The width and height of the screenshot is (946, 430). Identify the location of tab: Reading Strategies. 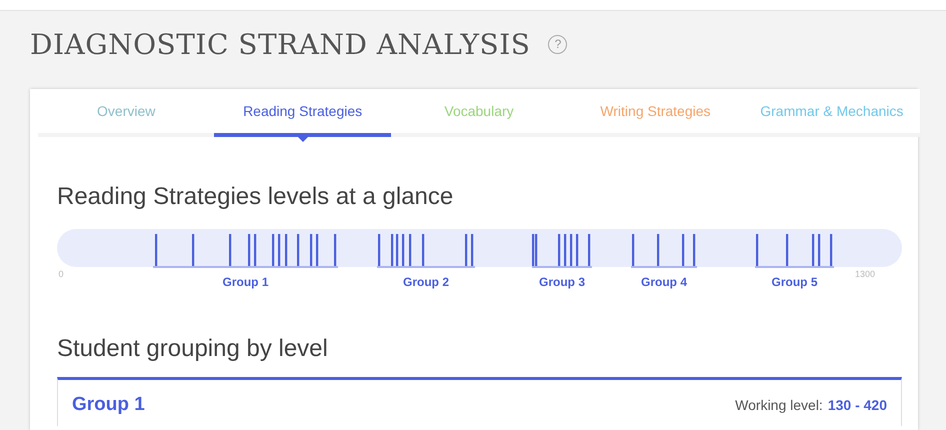
(302, 113).